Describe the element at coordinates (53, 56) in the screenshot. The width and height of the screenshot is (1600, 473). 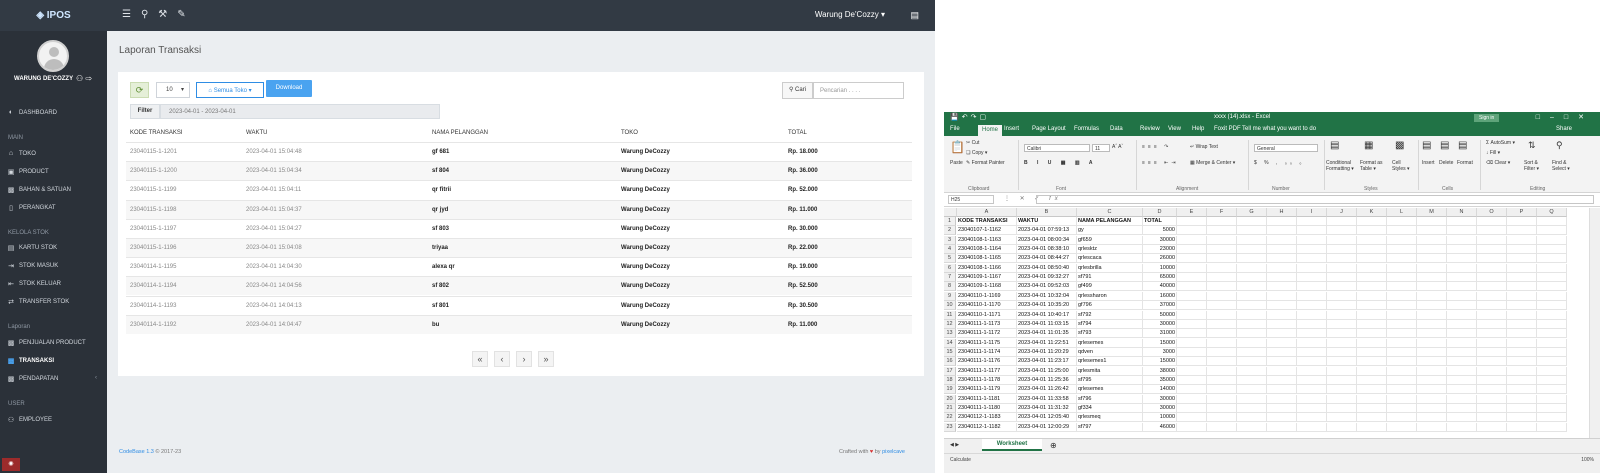
I see `avatar` at that location.